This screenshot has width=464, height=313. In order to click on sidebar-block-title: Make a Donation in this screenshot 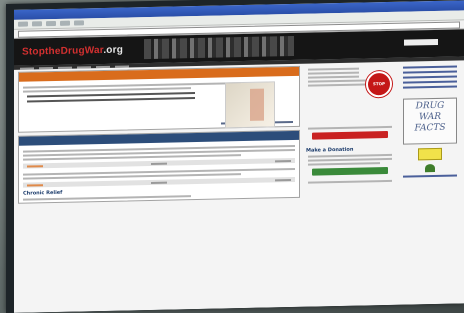, I will do `click(330, 150)`.